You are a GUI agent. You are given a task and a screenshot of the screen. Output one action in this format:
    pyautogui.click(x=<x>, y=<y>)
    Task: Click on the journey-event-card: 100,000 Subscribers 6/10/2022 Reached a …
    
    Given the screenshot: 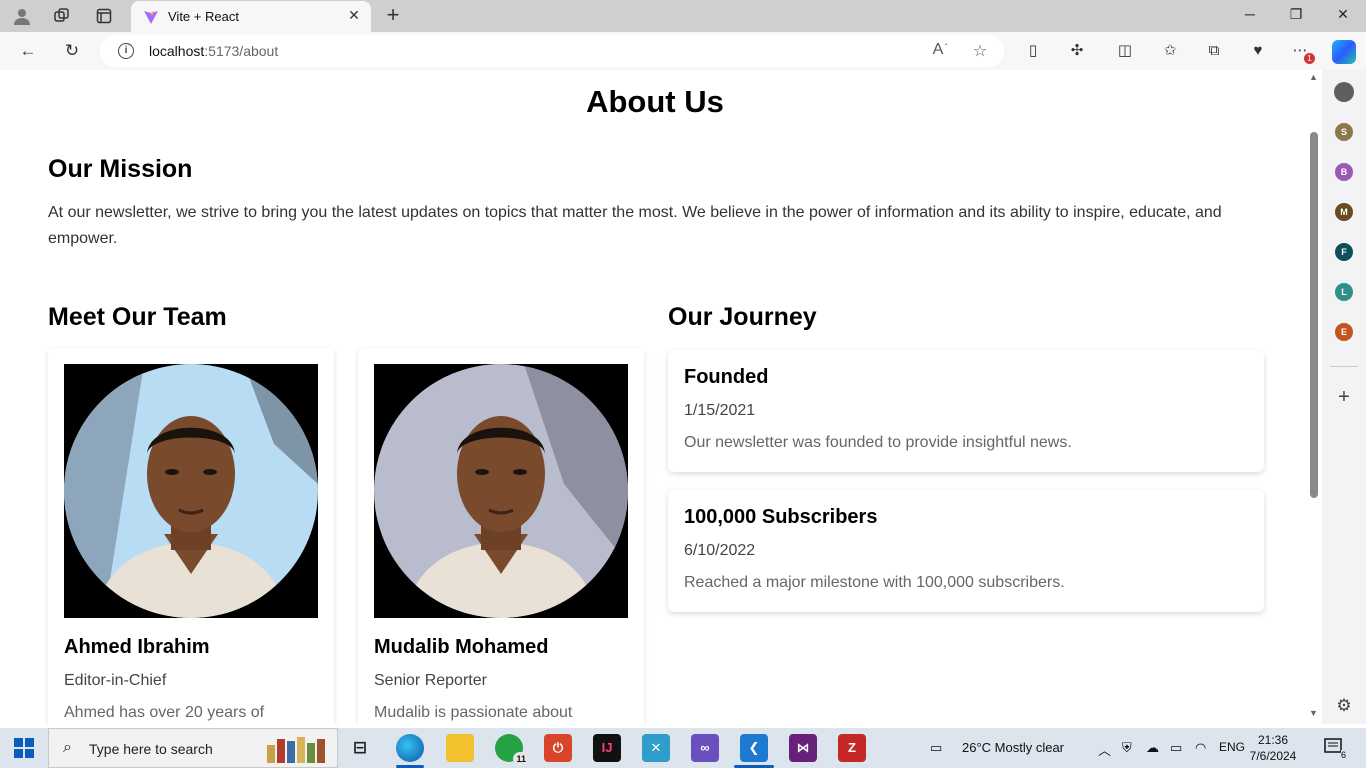 What is the action you would take?
    pyautogui.click(x=966, y=551)
    